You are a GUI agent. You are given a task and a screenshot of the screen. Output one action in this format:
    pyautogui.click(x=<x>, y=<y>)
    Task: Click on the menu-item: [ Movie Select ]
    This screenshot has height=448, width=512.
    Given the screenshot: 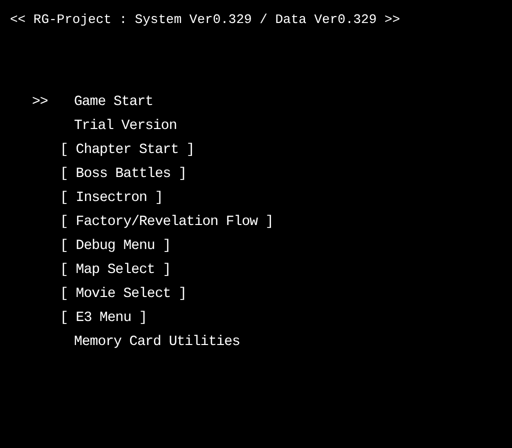 What is the action you would take?
    pyautogui.click(x=123, y=294)
    